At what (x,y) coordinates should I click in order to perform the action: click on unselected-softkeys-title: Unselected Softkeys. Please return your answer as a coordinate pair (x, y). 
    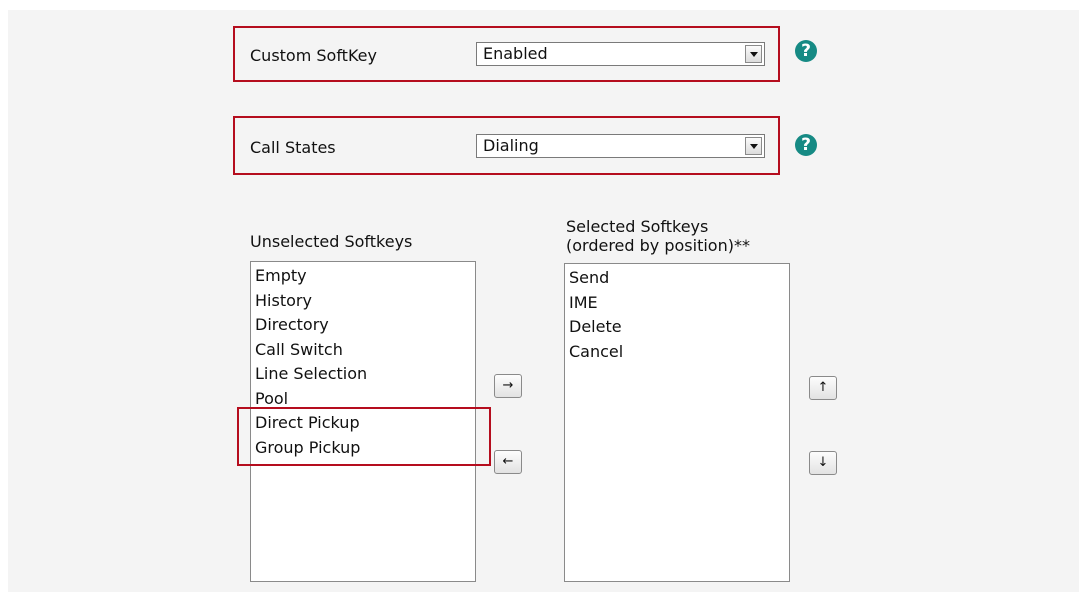
    Looking at the image, I should click on (331, 241).